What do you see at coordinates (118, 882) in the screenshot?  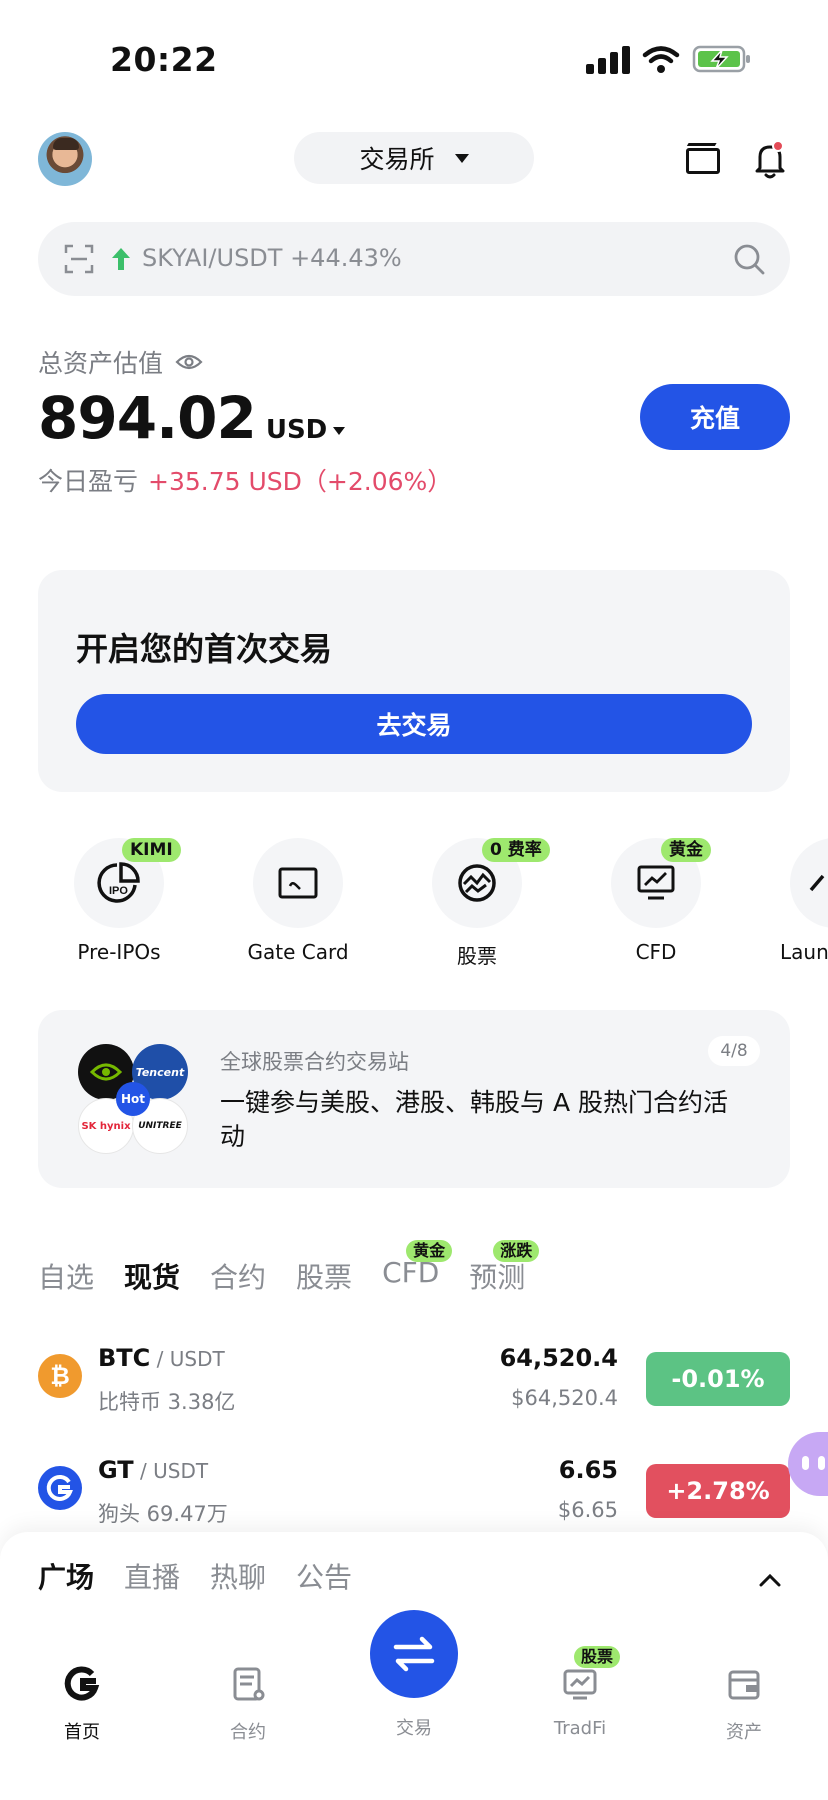 I see `pre-ipo-icon: IPO` at bounding box center [118, 882].